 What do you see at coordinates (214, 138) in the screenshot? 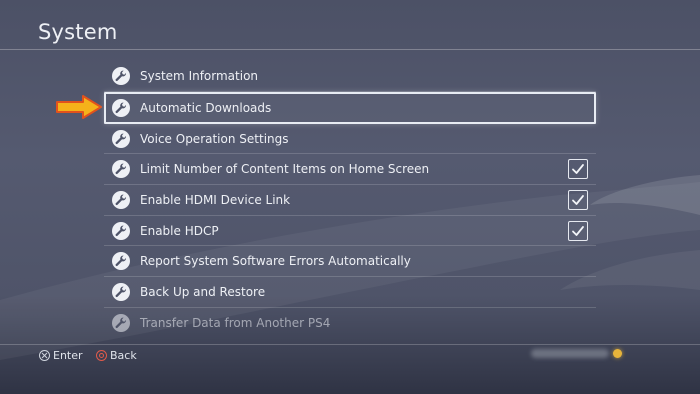
I see `menu-item-label: Voice Operation Settings` at bounding box center [214, 138].